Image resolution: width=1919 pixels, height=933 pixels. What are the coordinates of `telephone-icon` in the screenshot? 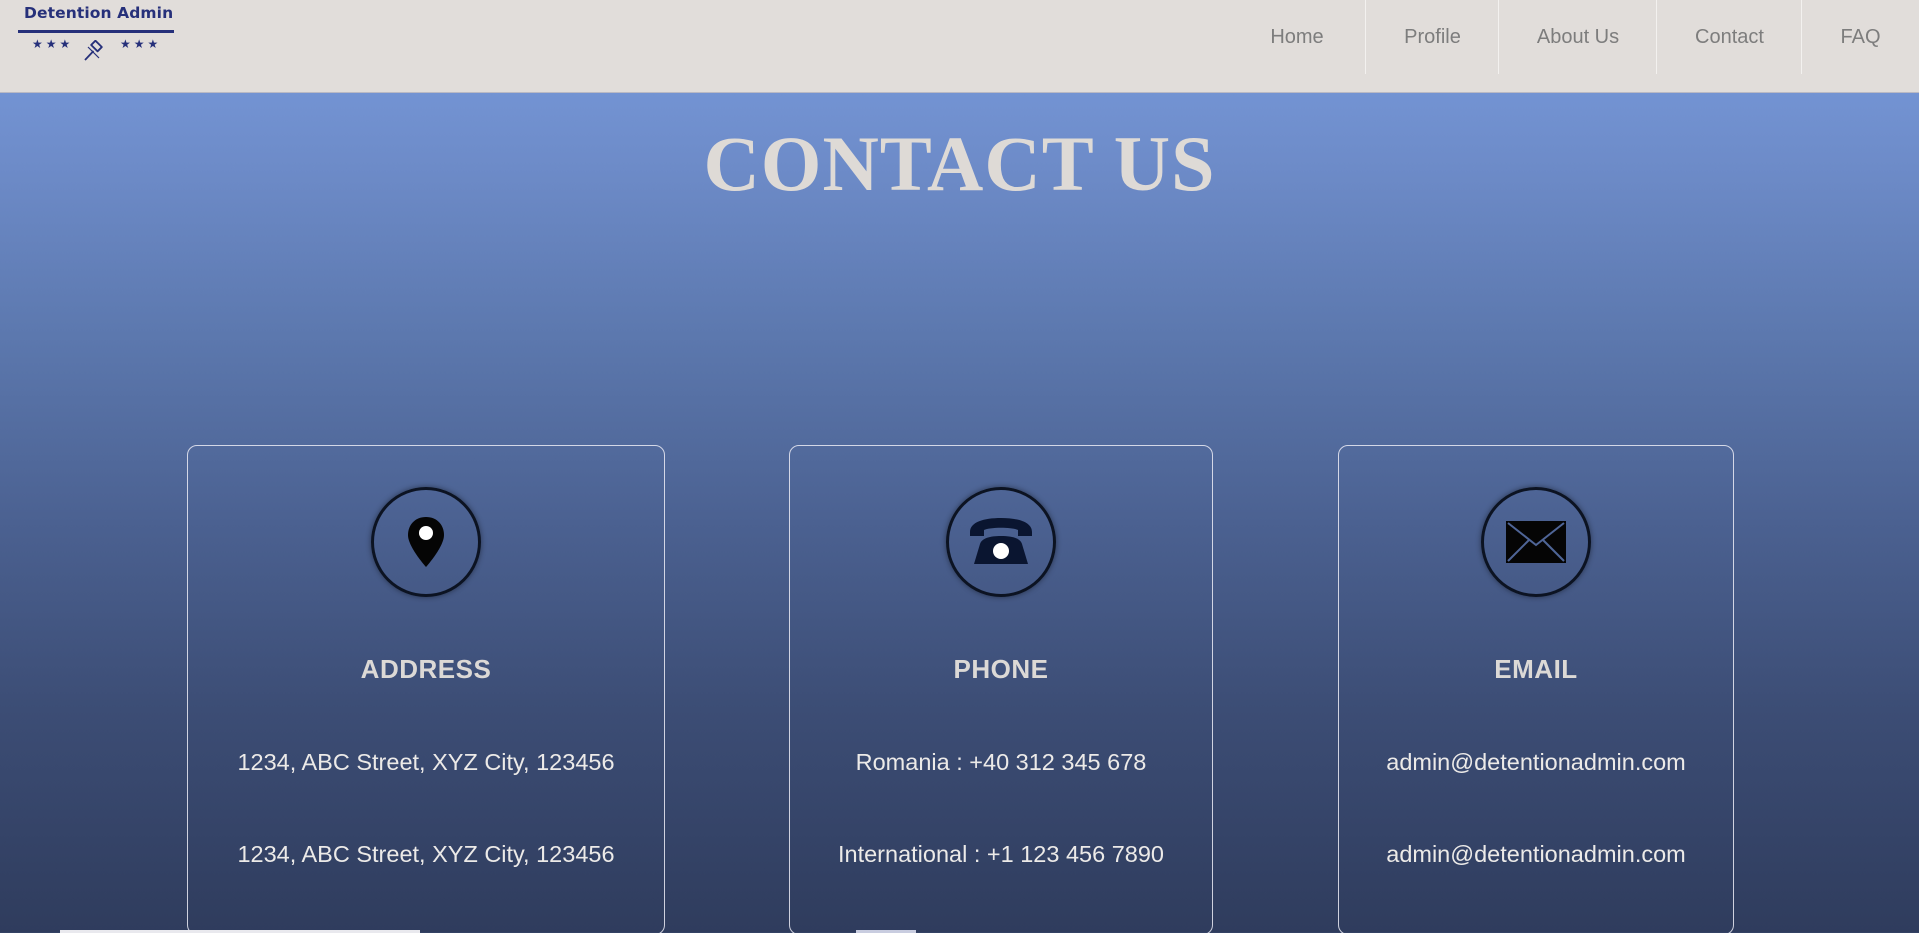 It's located at (1001, 542).